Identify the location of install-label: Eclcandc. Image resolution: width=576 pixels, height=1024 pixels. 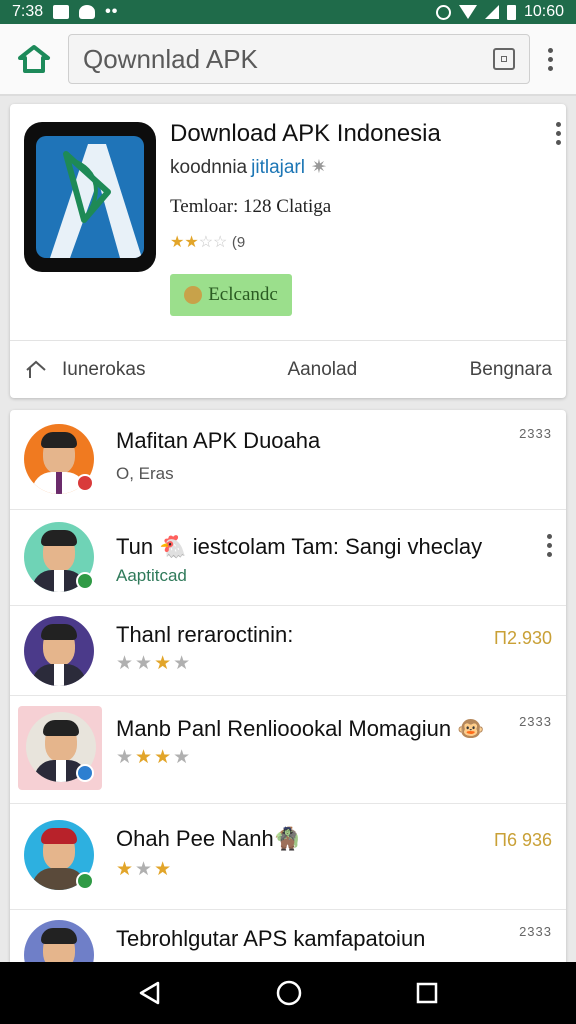
(243, 294).